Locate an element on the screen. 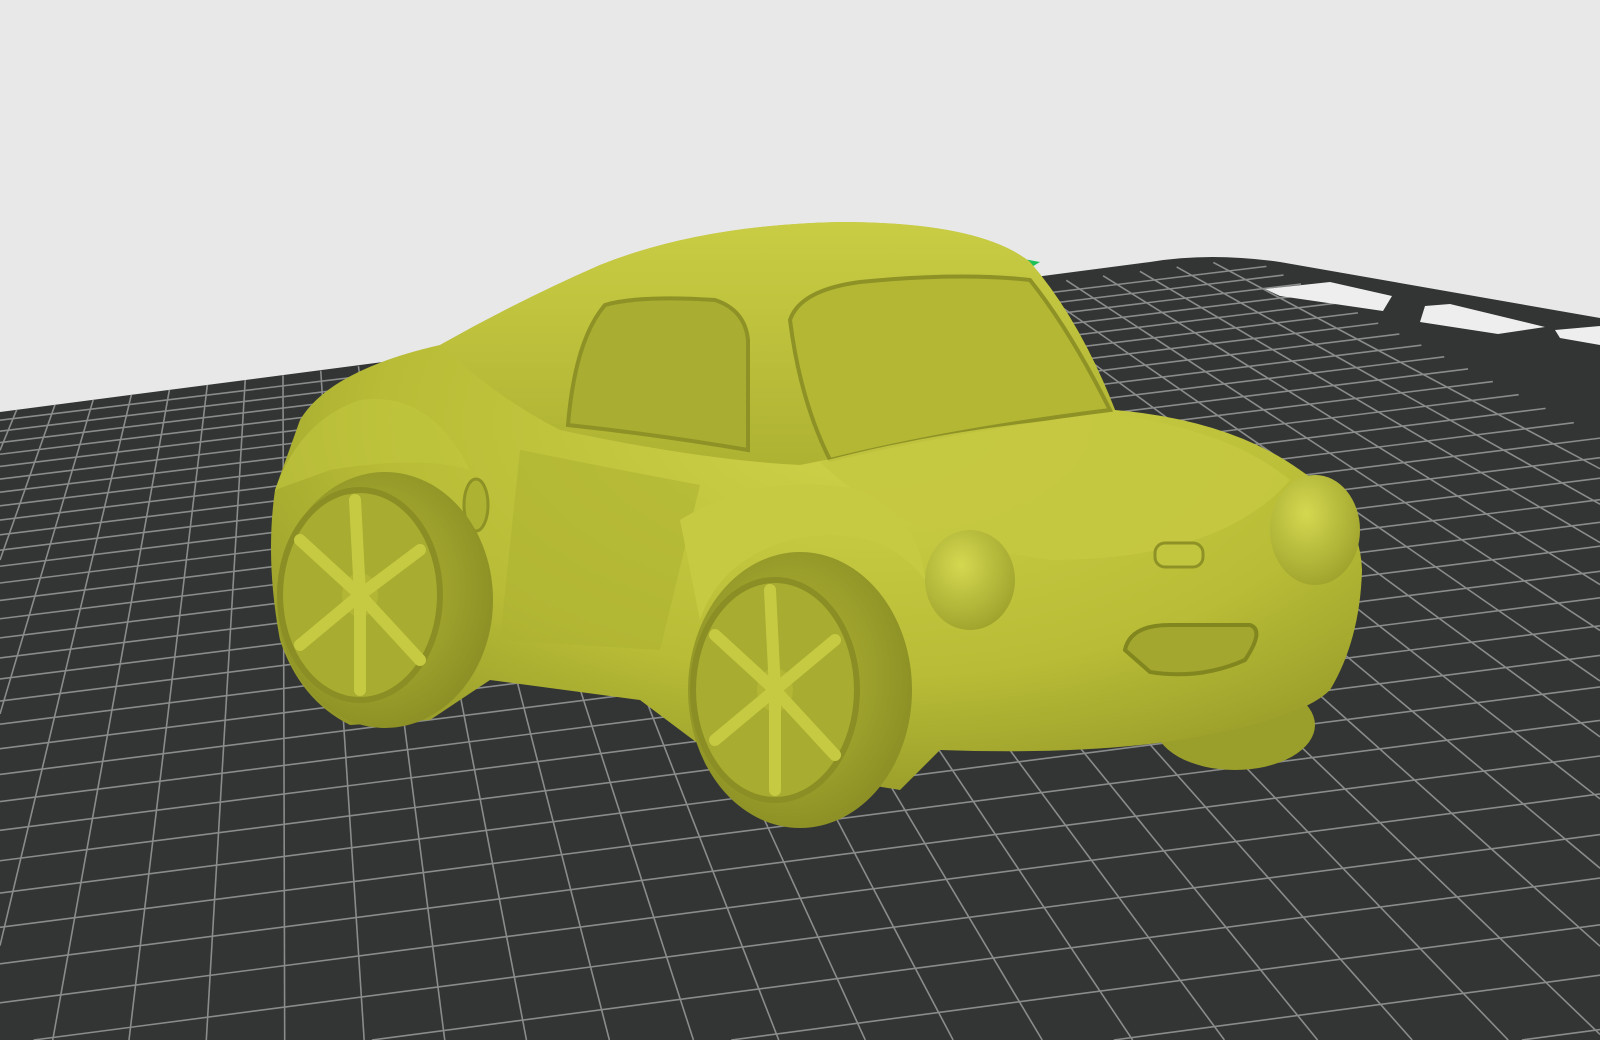  side-window is located at coordinates (657, 374).